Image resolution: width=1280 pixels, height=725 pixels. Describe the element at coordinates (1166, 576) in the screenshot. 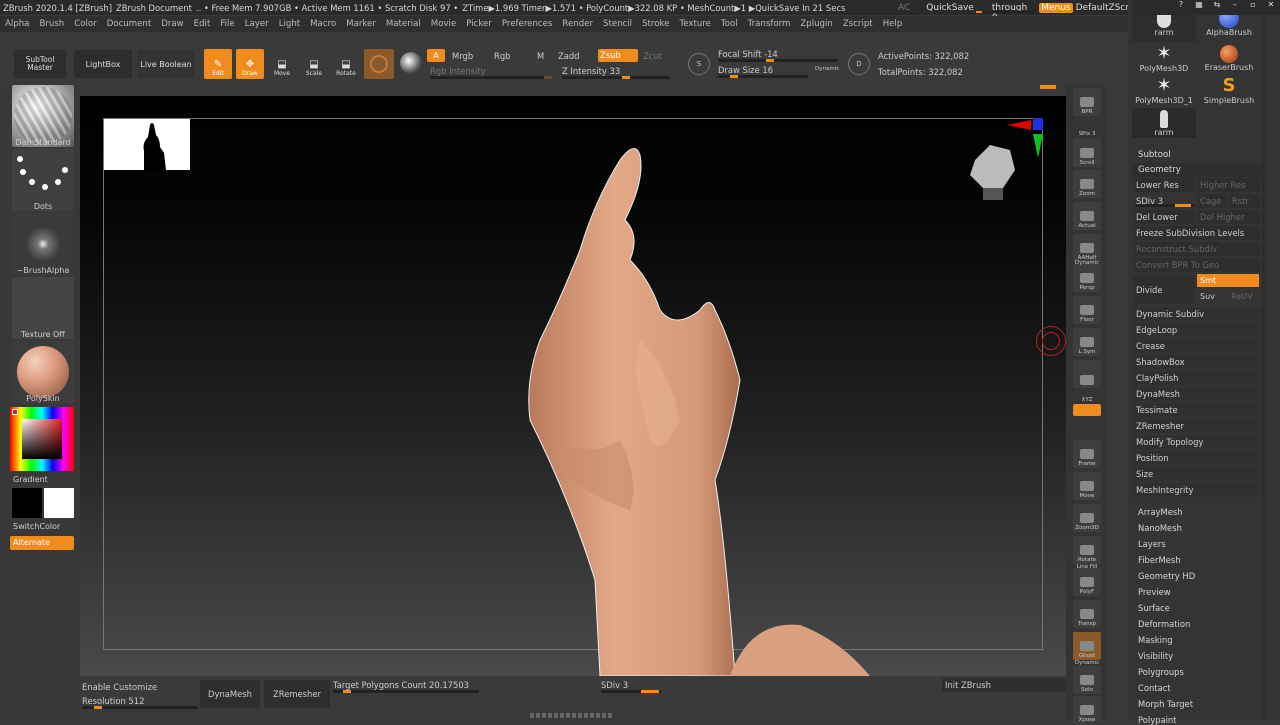

I see `tool-section-geometry-hd: Geometry HD` at that location.